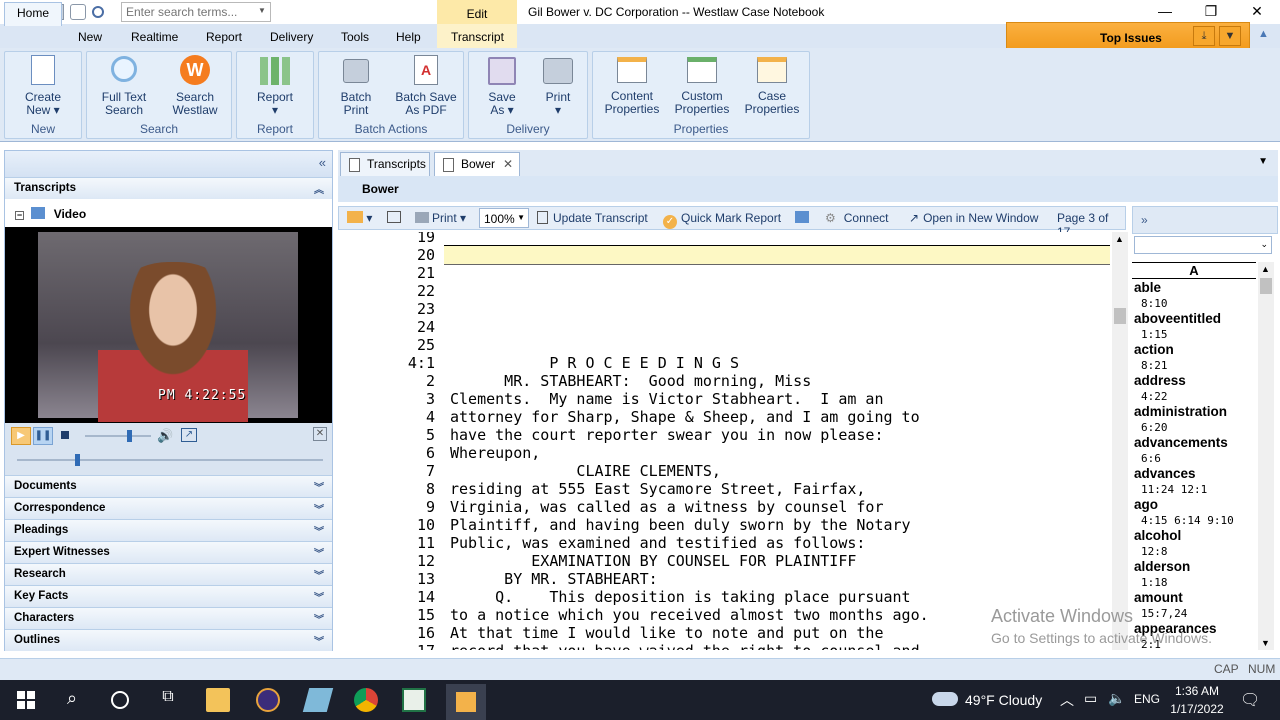  What do you see at coordinates (168, 325) in the screenshot?
I see `video-player: PM 4:22:55` at bounding box center [168, 325].